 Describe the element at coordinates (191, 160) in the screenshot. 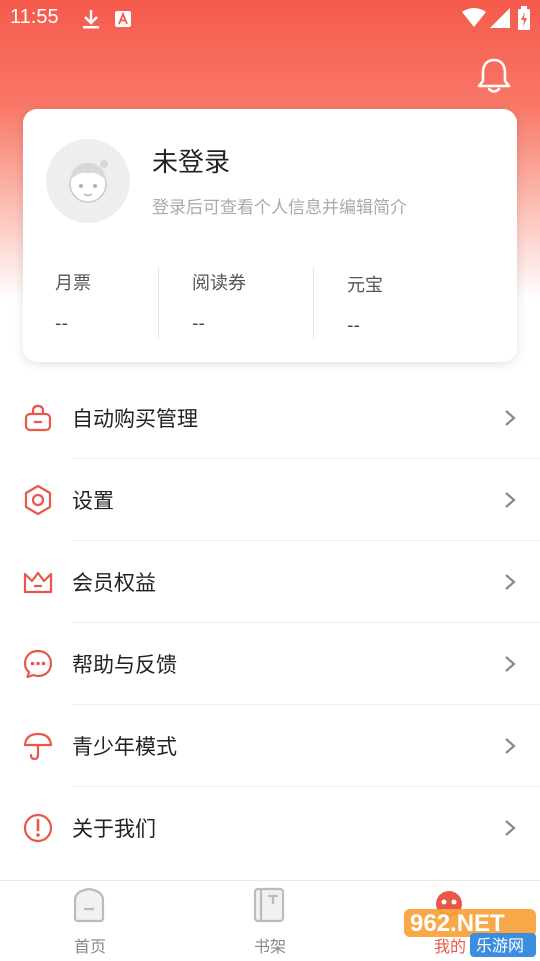

I see `username: 未登录` at that location.